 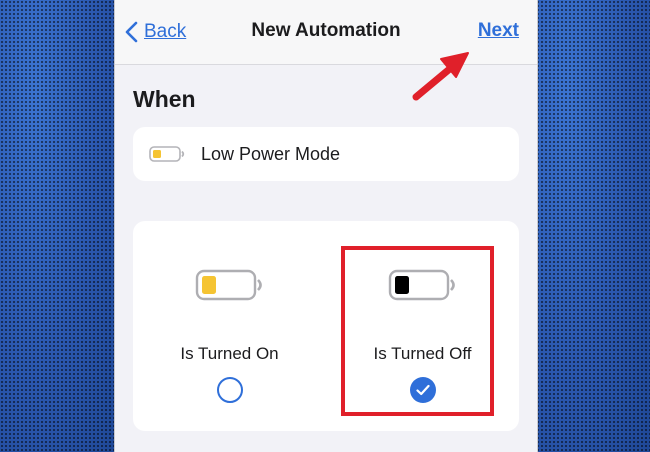 I want to click on radio-selected-checkmark-icon, so click(x=422, y=390).